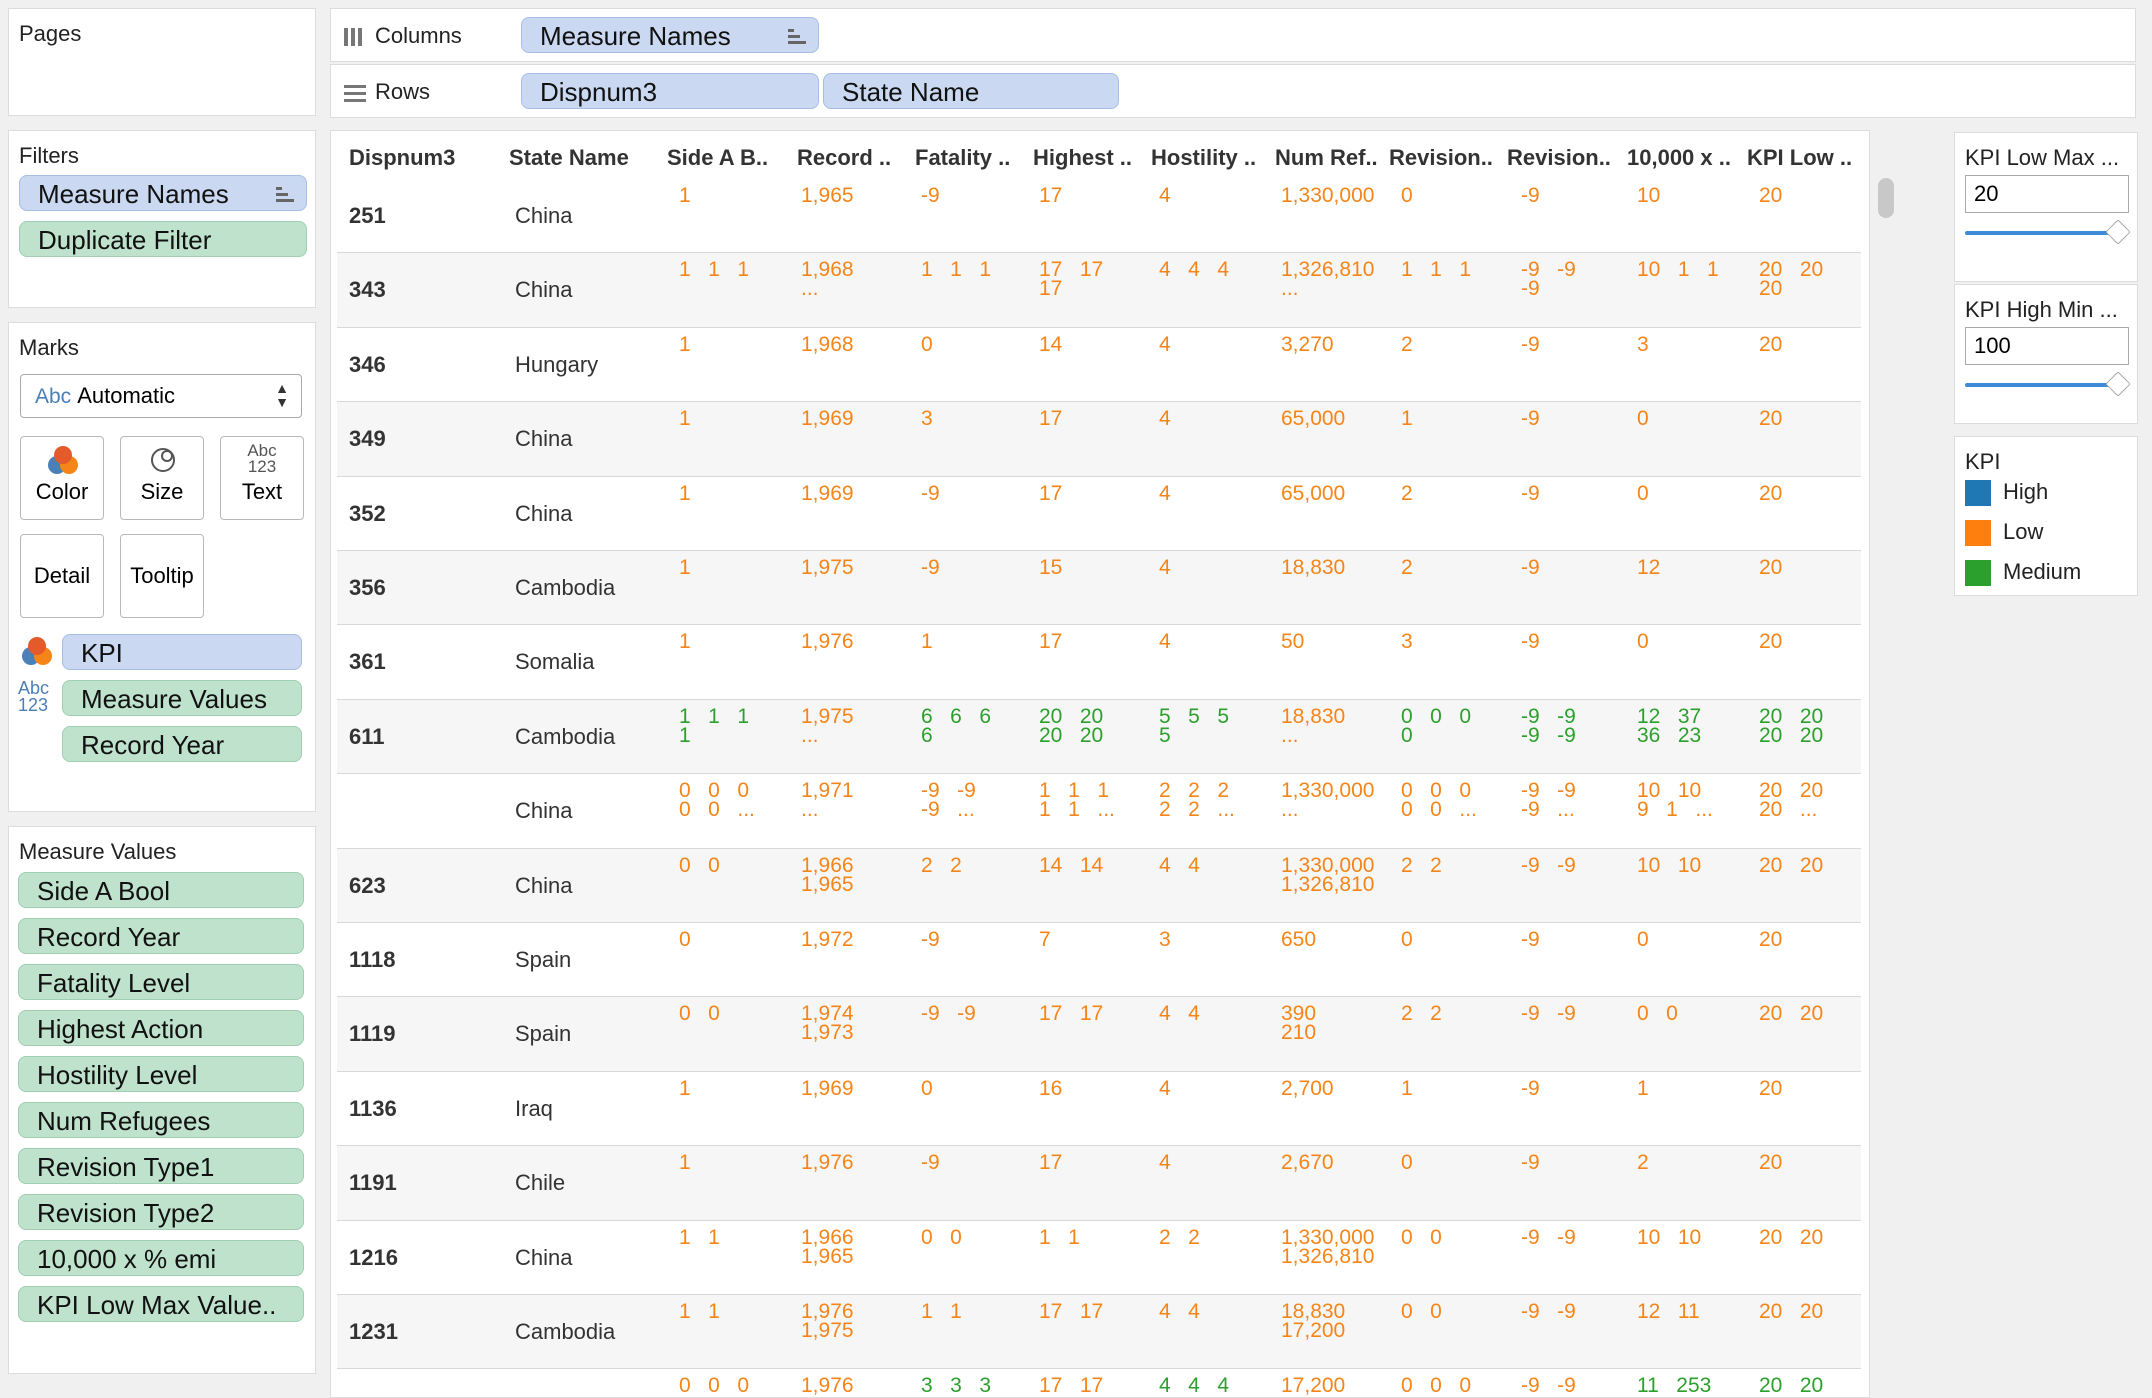 This screenshot has width=2152, height=1398. What do you see at coordinates (262, 458) in the screenshot?
I see `text-icon: Abc 123` at bounding box center [262, 458].